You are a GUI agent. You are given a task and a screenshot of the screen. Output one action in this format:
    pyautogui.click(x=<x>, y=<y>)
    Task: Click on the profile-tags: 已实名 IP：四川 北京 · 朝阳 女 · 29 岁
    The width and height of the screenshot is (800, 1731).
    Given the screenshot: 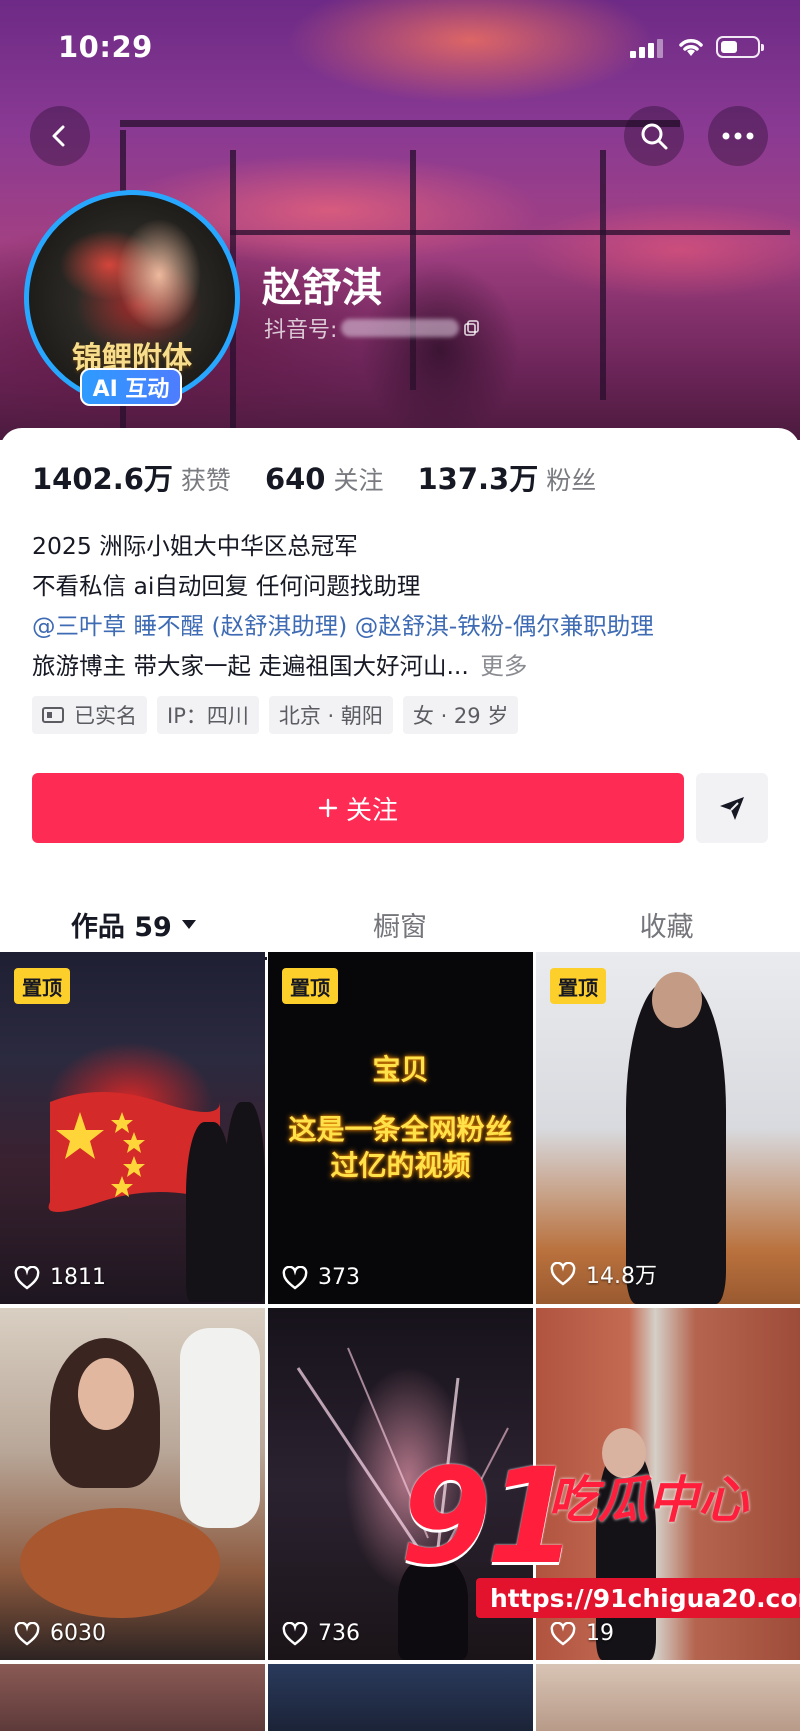 What is the action you would take?
    pyautogui.click(x=275, y=715)
    